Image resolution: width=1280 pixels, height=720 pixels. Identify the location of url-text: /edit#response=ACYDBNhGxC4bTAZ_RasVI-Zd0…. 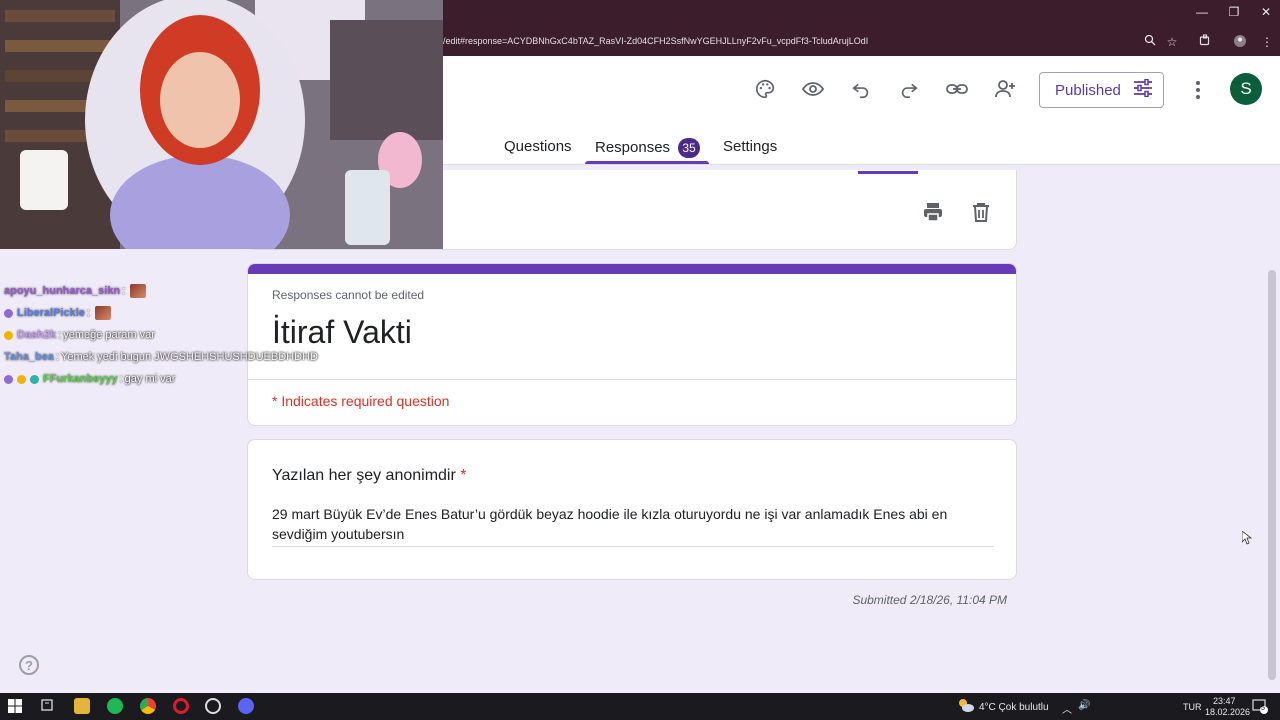
(655, 41).